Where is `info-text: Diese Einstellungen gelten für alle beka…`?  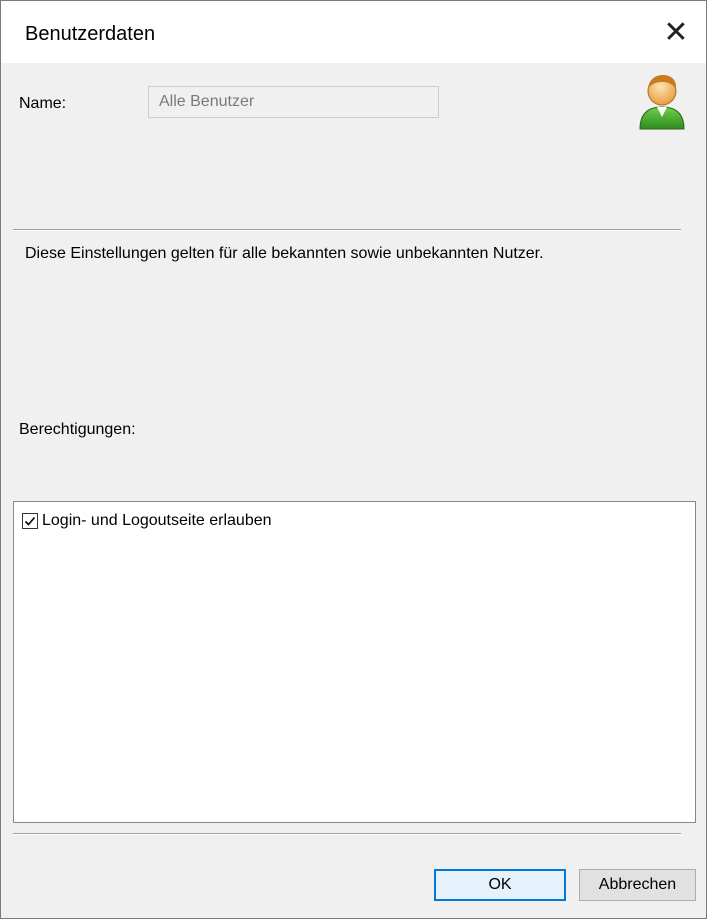
info-text: Diese Einstellungen gelten für alle beka… is located at coordinates (284, 253).